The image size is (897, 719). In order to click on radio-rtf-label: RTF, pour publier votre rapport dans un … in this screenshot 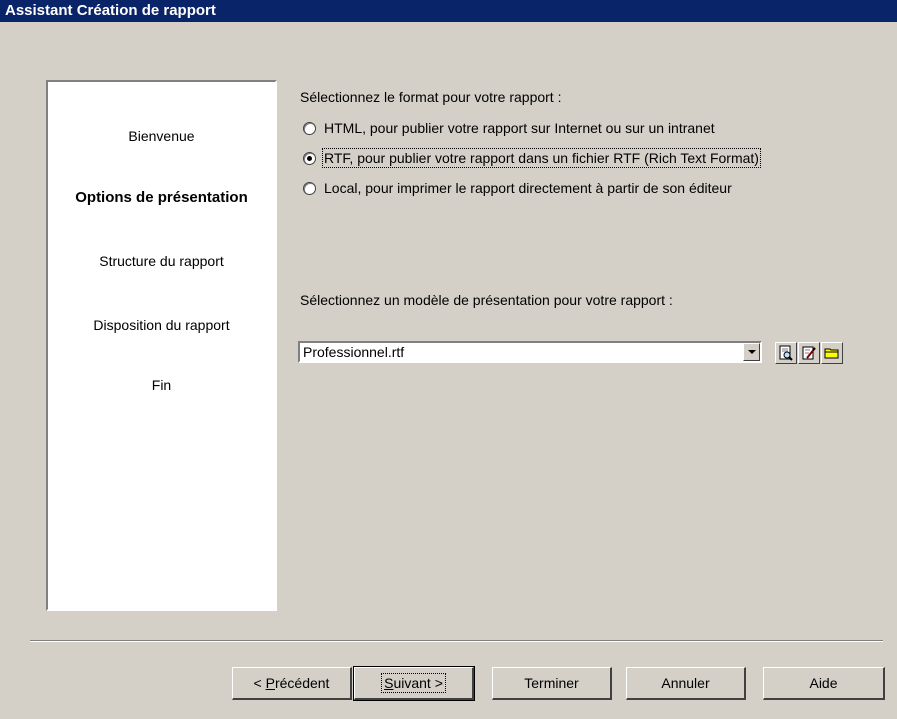, I will do `click(541, 158)`.